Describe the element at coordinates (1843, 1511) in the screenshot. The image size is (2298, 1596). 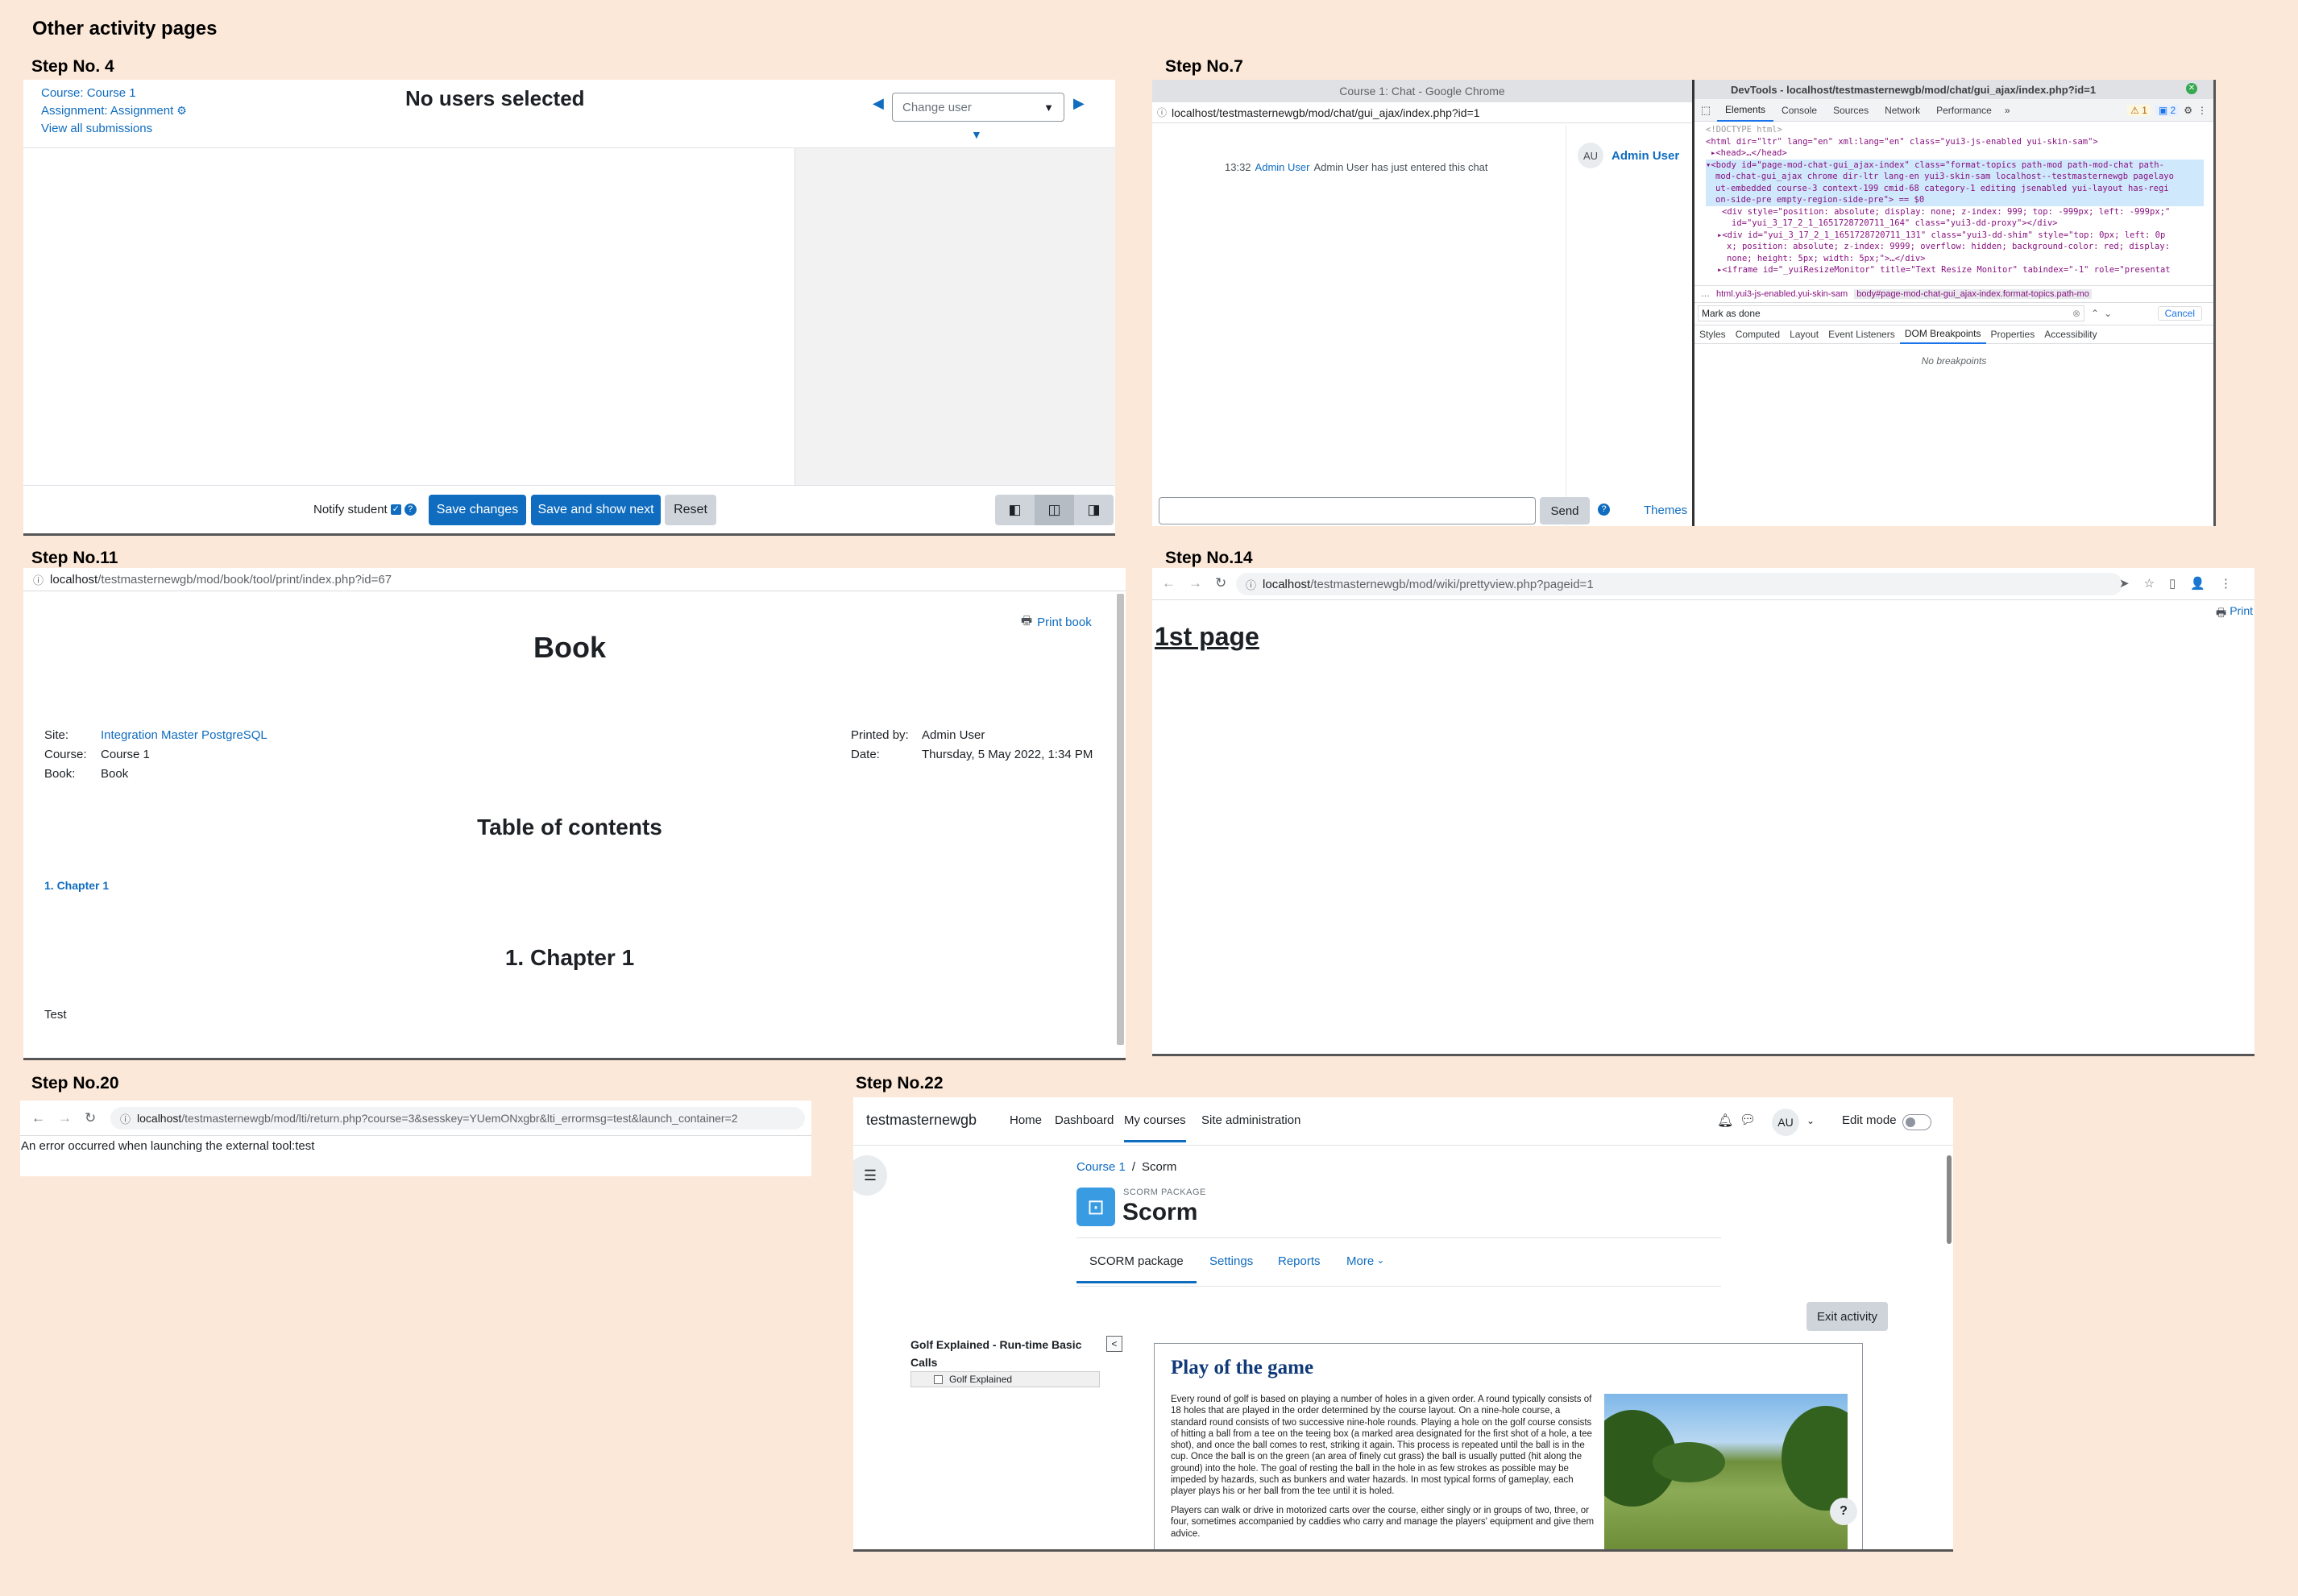
I see `help-button: ?` at that location.